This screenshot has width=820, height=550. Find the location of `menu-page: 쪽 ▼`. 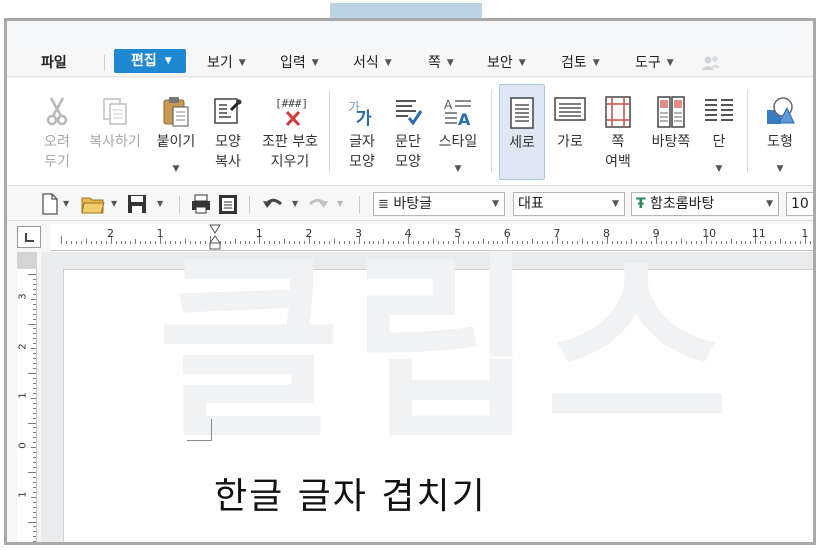

menu-page: 쪽 ▼ is located at coordinates (441, 63).